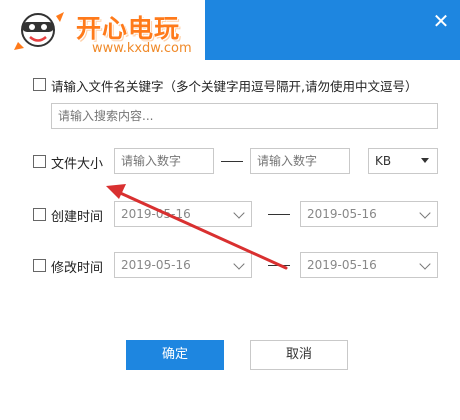 The height and width of the screenshot is (420, 460). I want to click on modified-time-checkbox, so click(39, 265).